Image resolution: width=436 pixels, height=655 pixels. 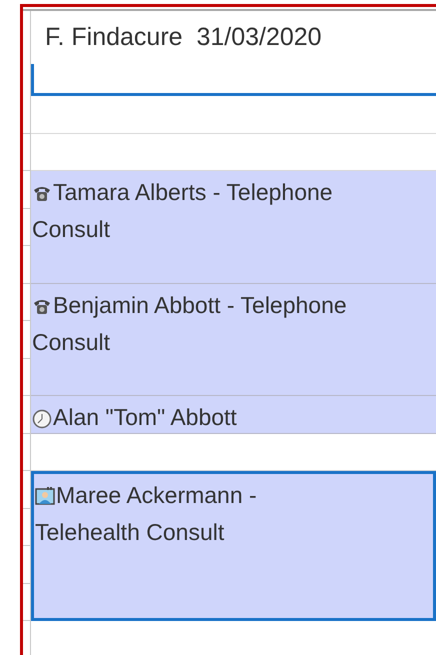 I want to click on telephone-icon, so click(x=42, y=193).